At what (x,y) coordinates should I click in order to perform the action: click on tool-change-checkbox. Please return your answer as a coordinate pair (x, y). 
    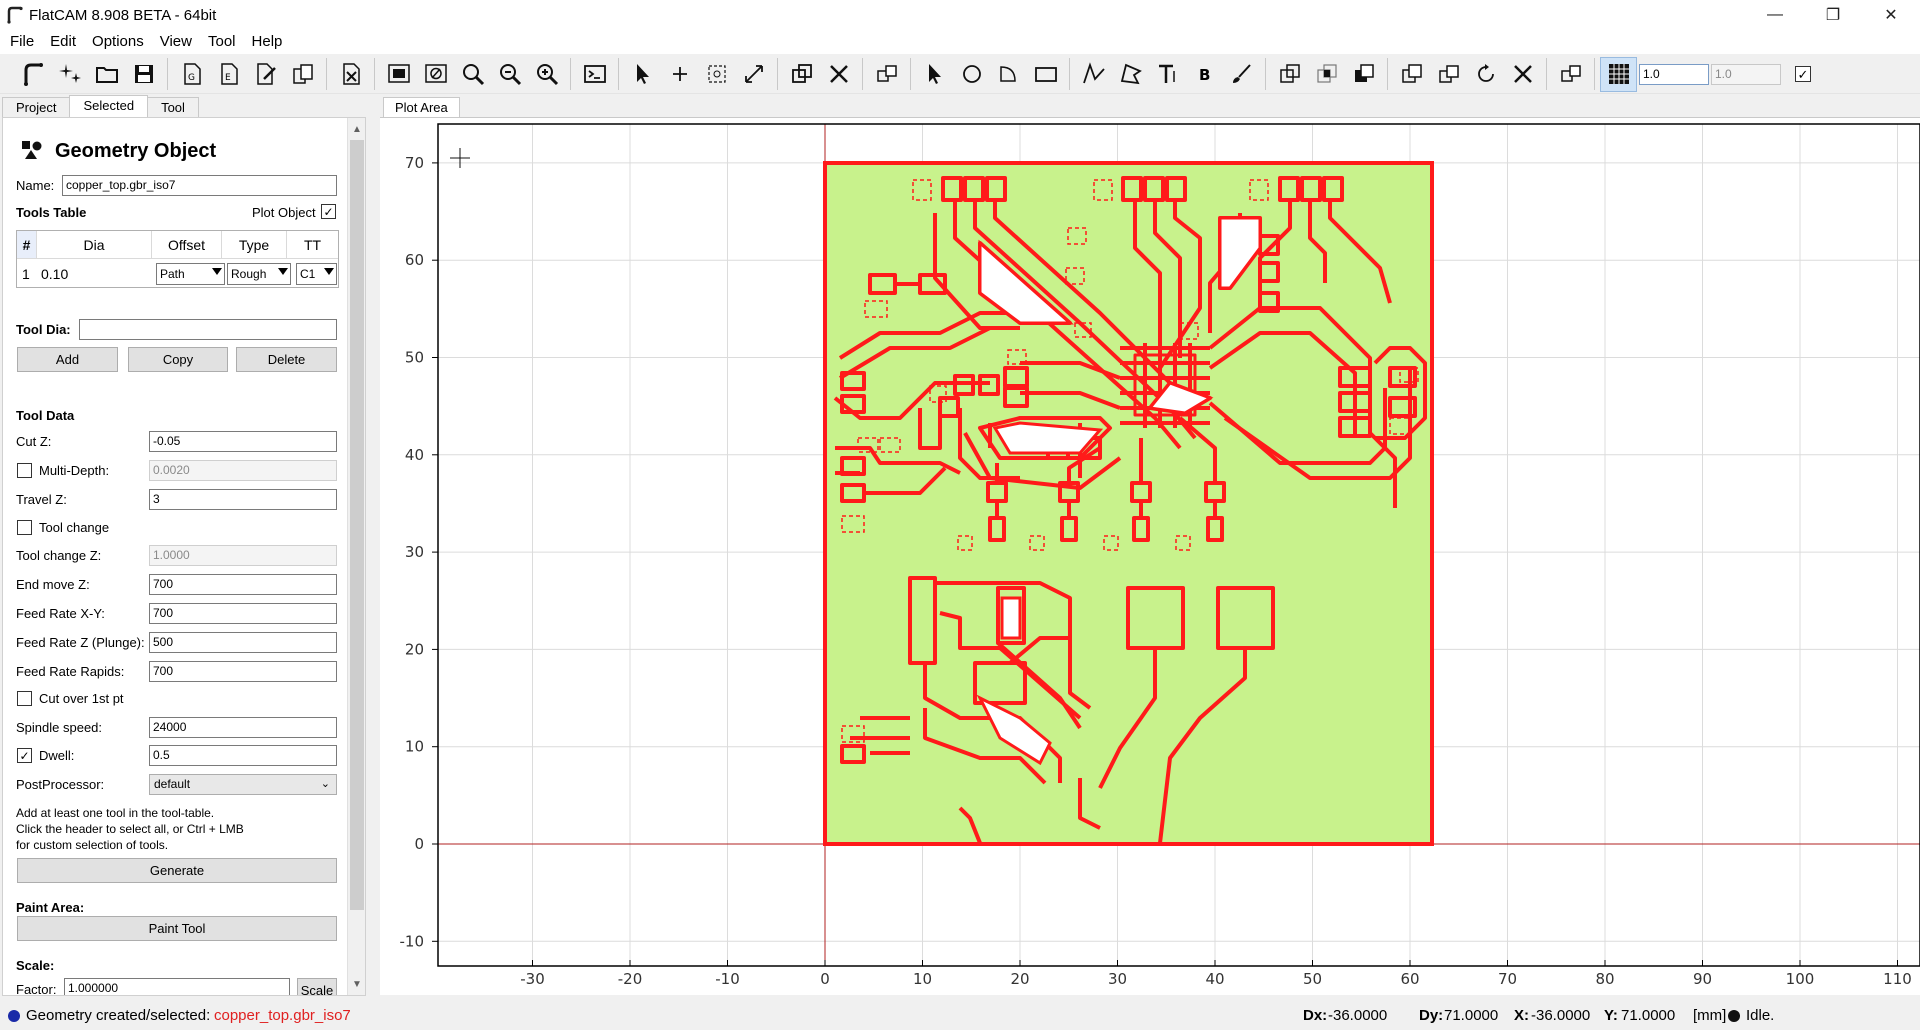
    Looking at the image, I should click on (24, 527).